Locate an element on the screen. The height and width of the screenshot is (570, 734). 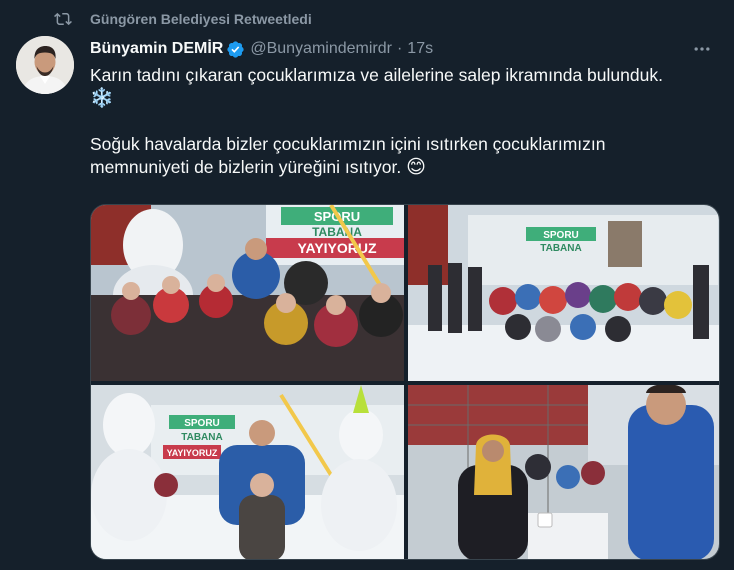
author-name: Bünyamin DEMİR is located at coordinates (156, 49).